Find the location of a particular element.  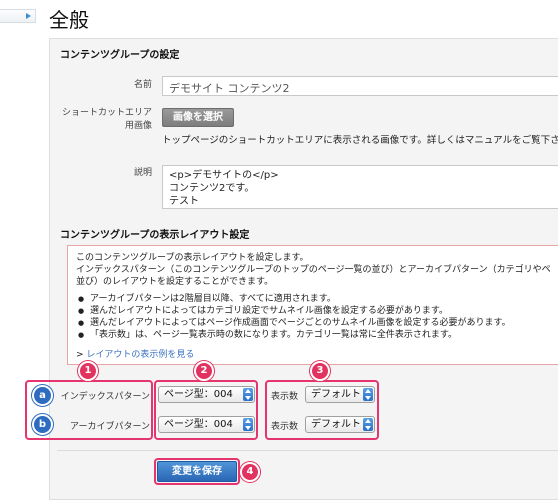

description-line: <p>デモサイトの</p> is located at coordinates (224, 175).